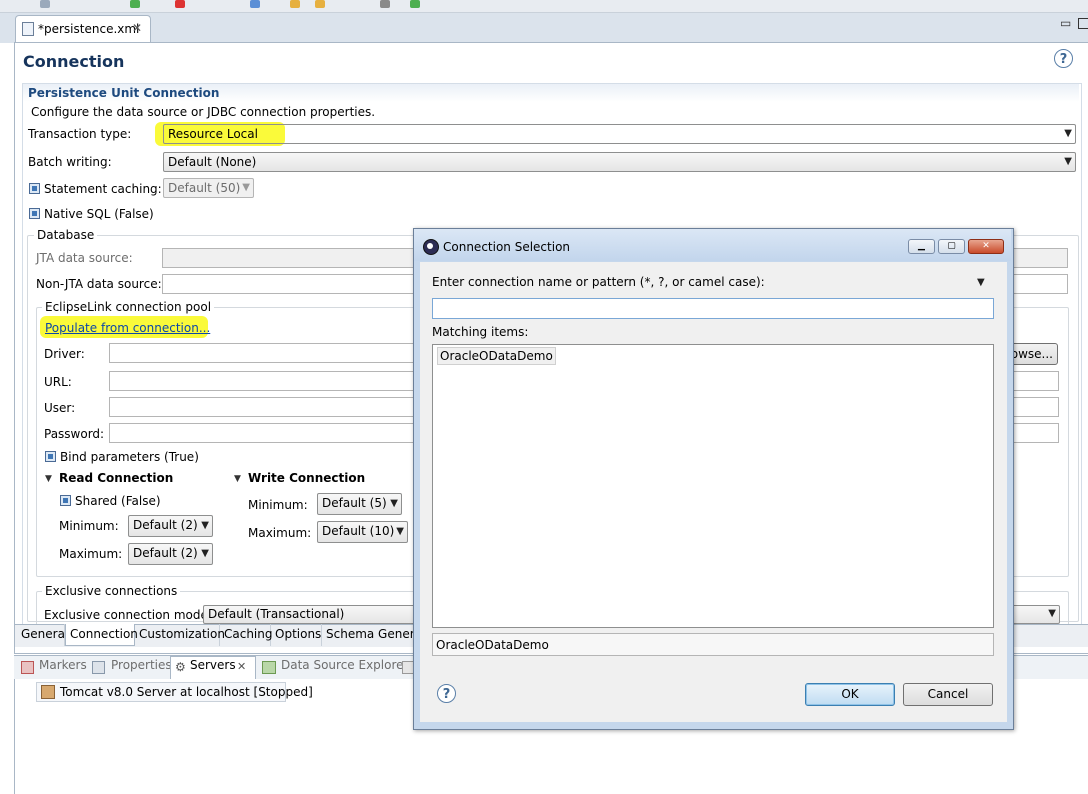 The image size is (1088, 794). Describe the element at coordinates (63, 665) in the screenshot. I see `tab-markers: Markers` at that location.